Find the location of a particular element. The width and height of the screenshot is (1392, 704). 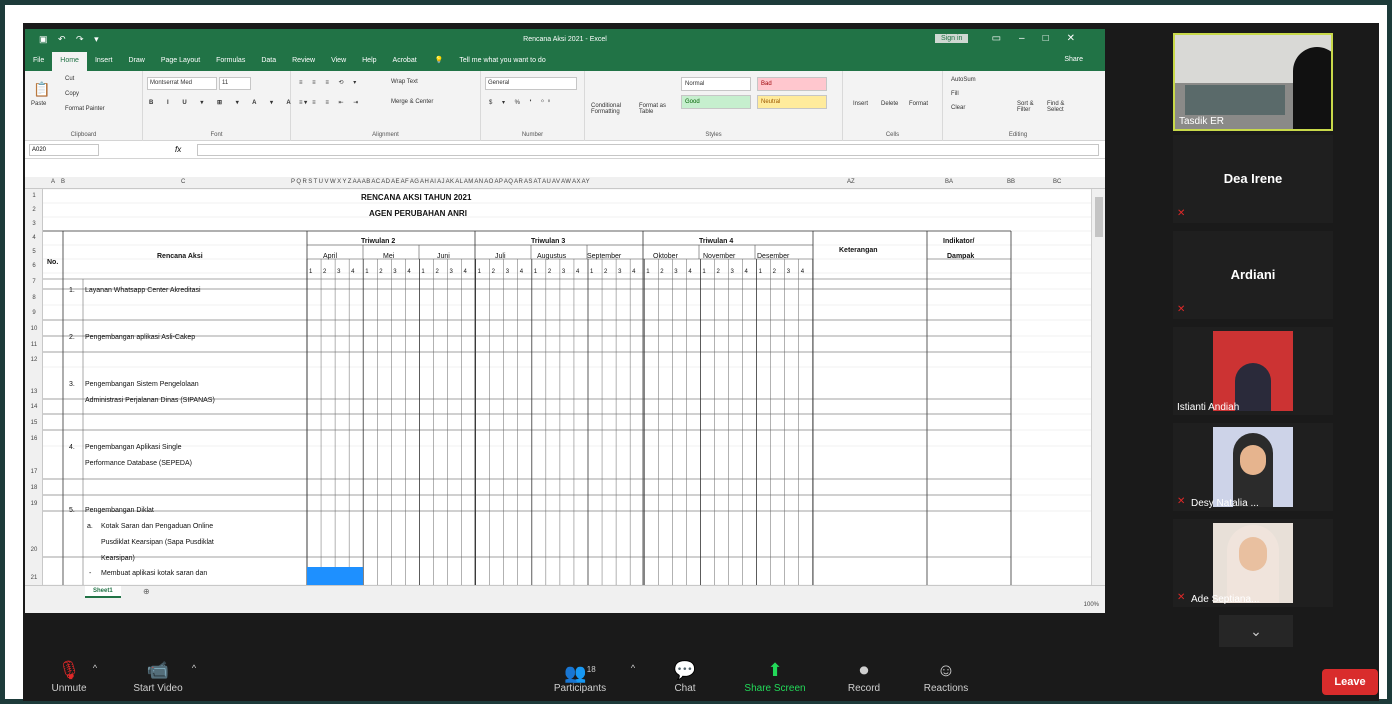

style-bad: Bad is located at coordinates (792, 84).